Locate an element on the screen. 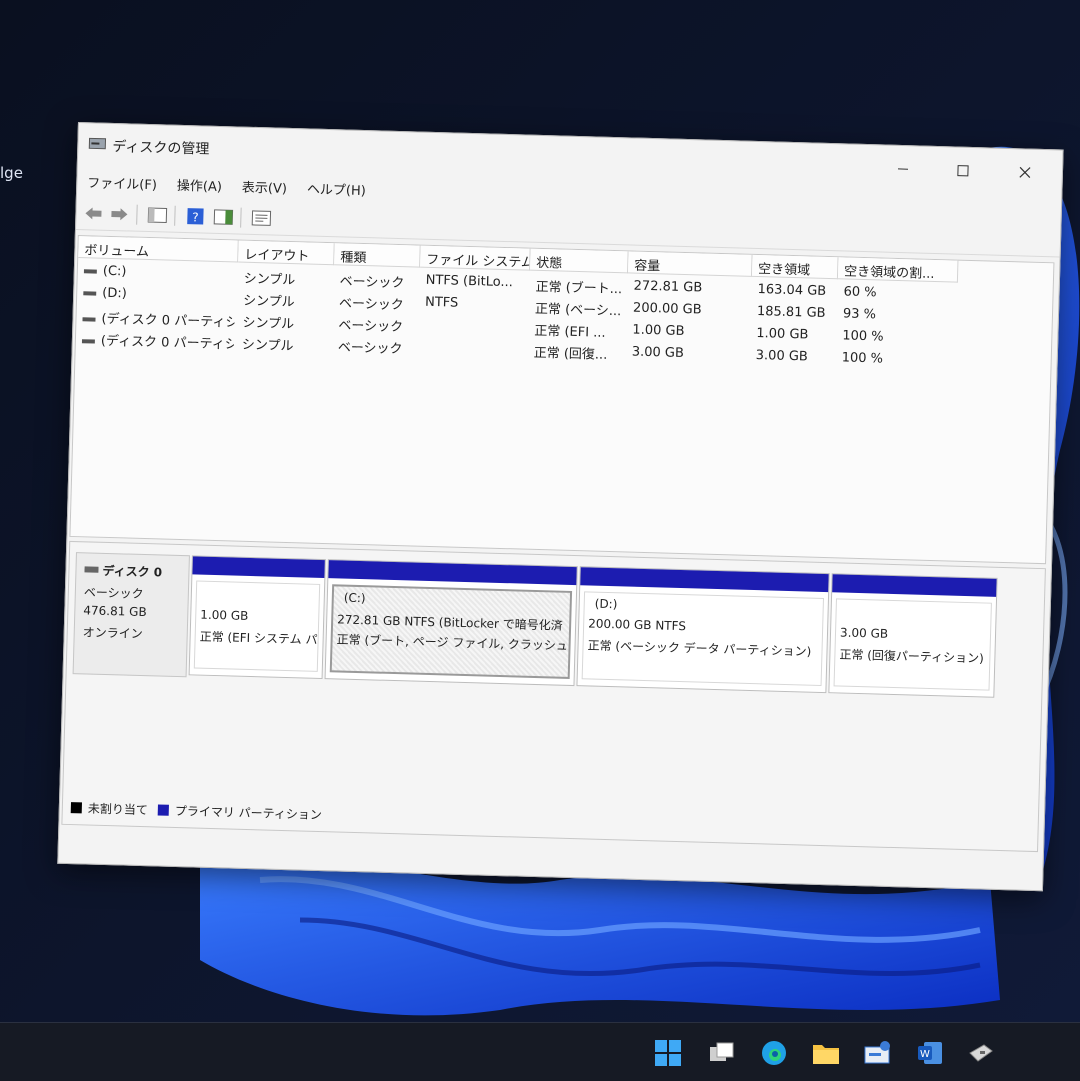  action-pane-button is located at coordinates (223, 217).